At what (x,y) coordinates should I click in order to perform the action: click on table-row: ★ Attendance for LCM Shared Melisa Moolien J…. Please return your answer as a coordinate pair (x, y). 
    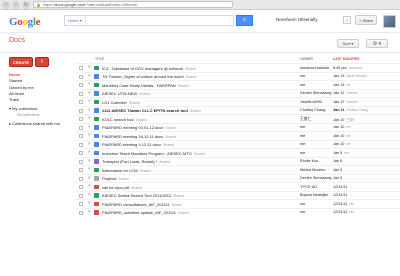
    Looking at the image, I should click on (237, 169).